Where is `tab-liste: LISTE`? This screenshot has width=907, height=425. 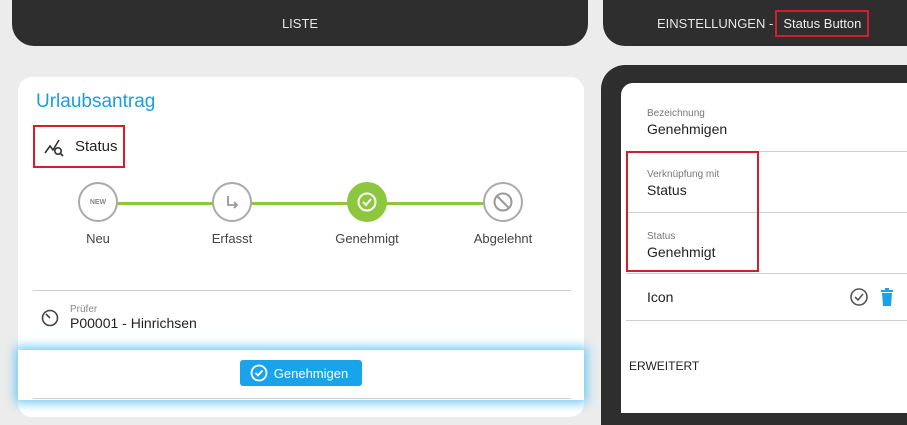
tab-liste: LISTE is located at coordinates (300, 23).